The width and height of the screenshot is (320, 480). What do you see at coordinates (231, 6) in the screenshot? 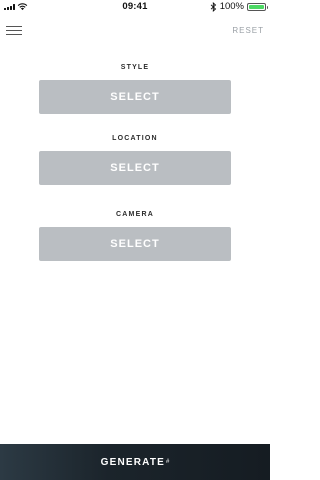
I see `battery-percent: 100%` at bounding box center [231, 6].